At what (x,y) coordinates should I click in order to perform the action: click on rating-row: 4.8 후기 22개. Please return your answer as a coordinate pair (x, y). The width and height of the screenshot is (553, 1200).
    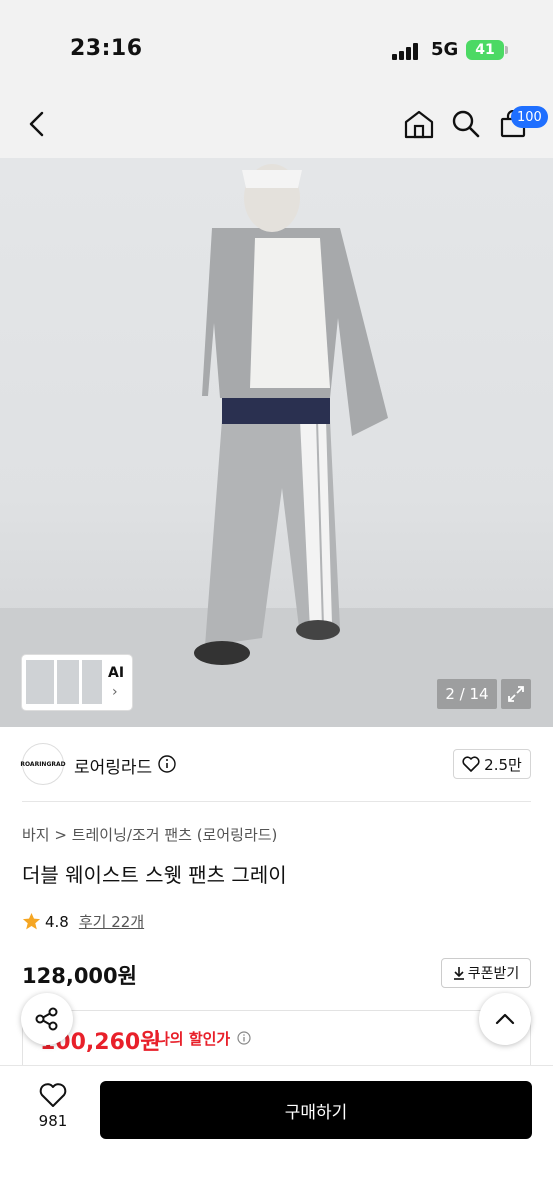
    Looking at the image, I should click on (83, 921).